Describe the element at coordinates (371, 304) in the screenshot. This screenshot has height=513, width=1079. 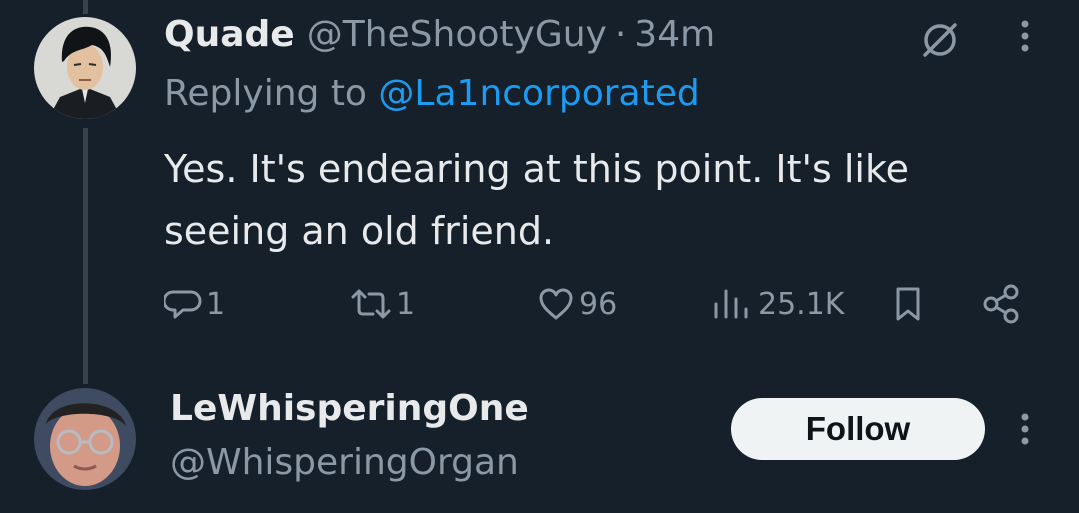
I see `retweet-icon` at that location.